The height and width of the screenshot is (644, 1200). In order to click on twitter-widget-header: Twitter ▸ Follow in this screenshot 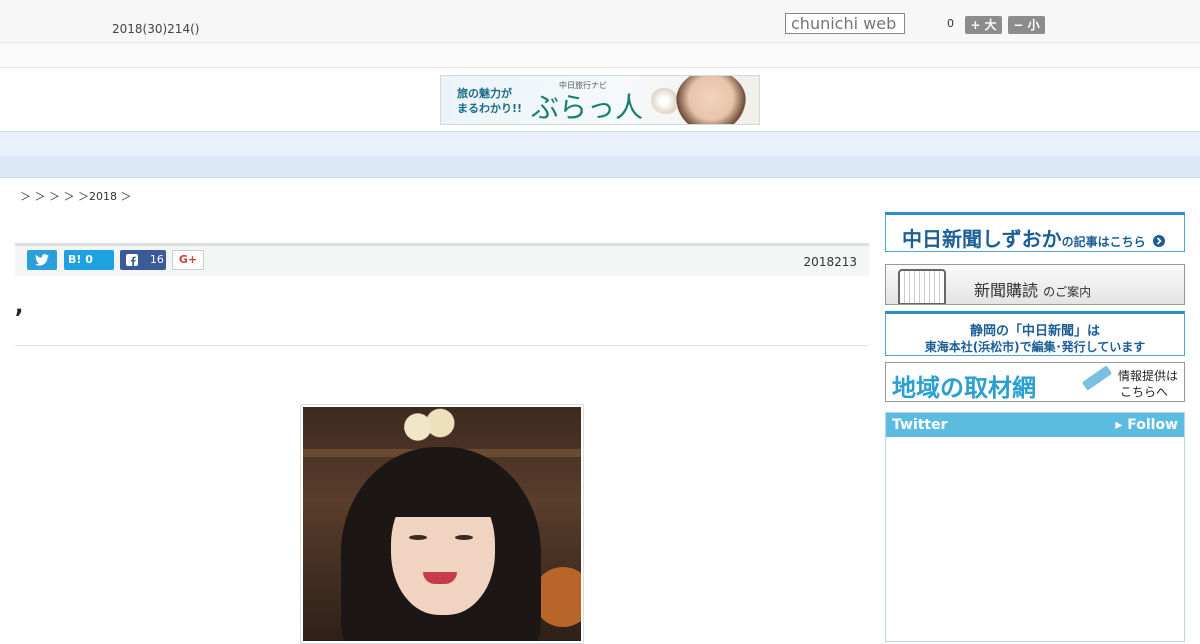, I will do `click(1035, 425)`.